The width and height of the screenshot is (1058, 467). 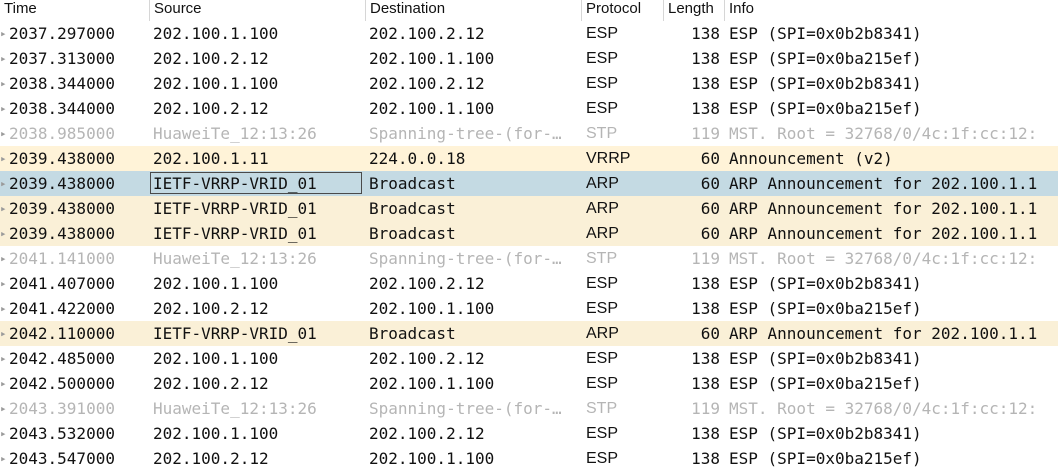 What do you see at coordinates (694, 10) in the screenshot?
I see `column-header-length: Length` at bounding box center [694, 10].